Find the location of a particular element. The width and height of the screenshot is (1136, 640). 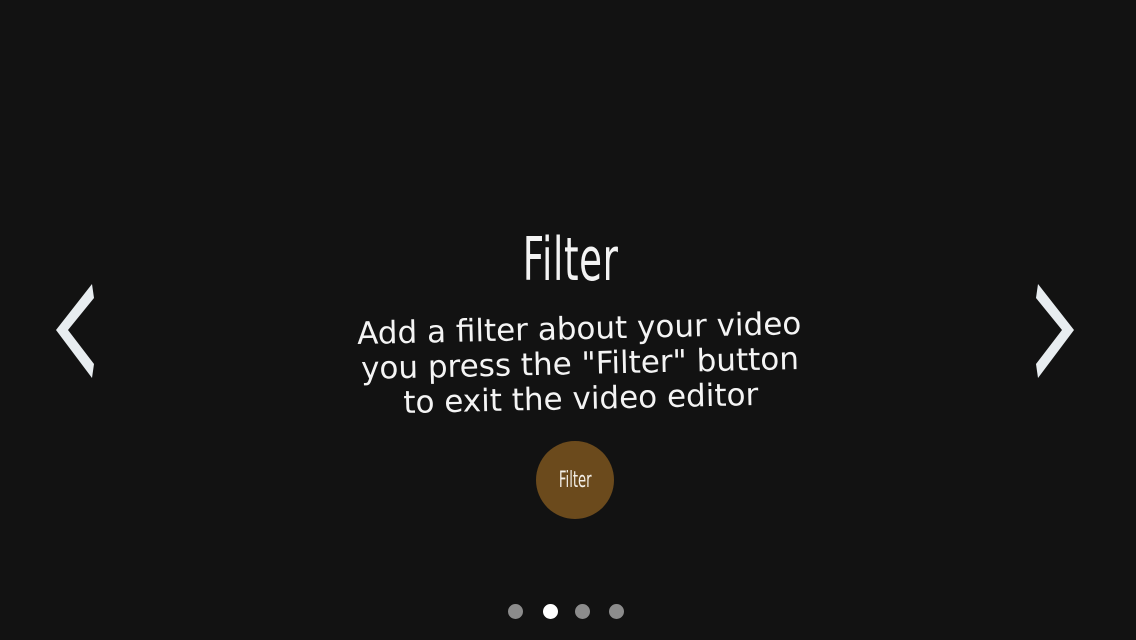

filter-button-label: Filter is located at coordinates (575, 480).